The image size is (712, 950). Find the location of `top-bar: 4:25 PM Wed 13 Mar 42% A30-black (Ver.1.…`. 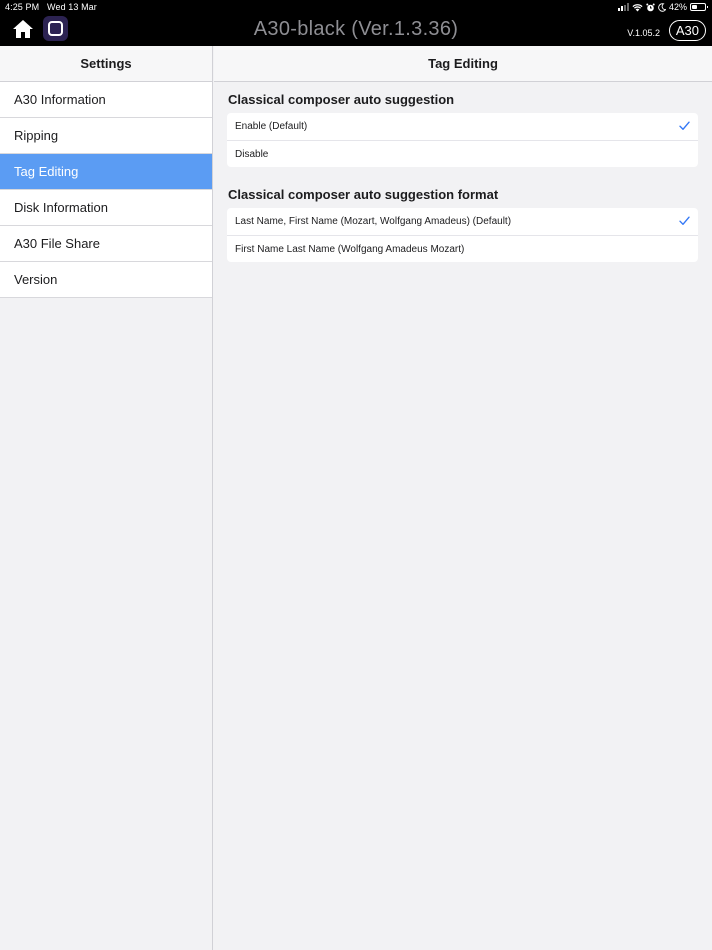

top-bar: 4:25 PM Wed 13 Mar 42% A30-black (Ver.1.… is located at coordinates (356, 23).